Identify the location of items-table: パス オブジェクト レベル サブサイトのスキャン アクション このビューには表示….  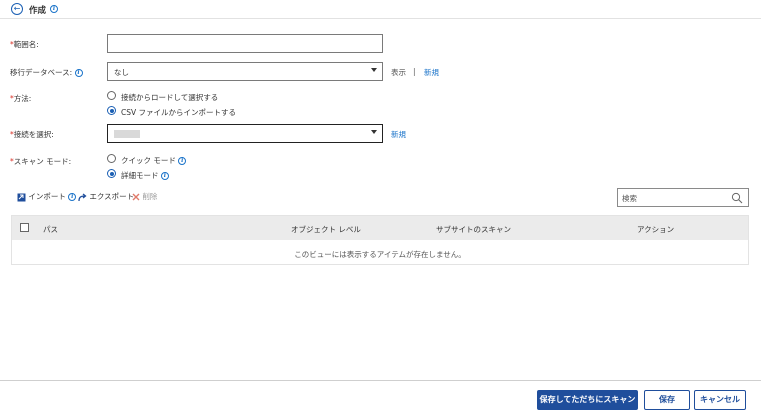
(380, 240).